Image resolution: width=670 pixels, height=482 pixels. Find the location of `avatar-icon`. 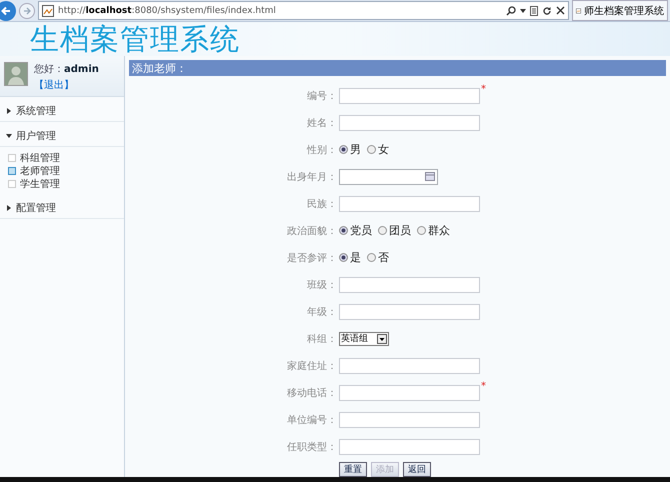

avatar-icon is located at coordinates (16, 74).